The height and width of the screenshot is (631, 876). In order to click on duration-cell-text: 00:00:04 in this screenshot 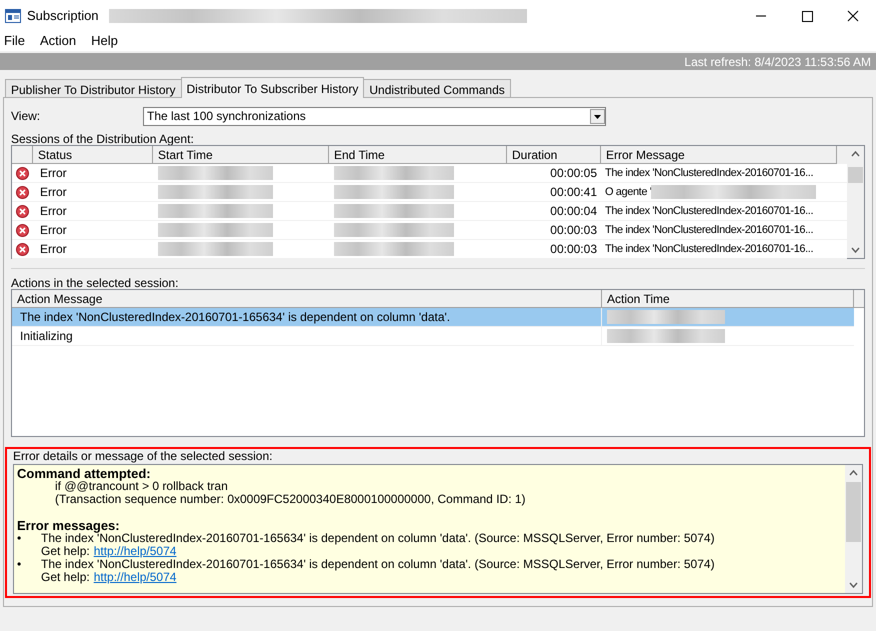, I will do `click(573, 211)`.